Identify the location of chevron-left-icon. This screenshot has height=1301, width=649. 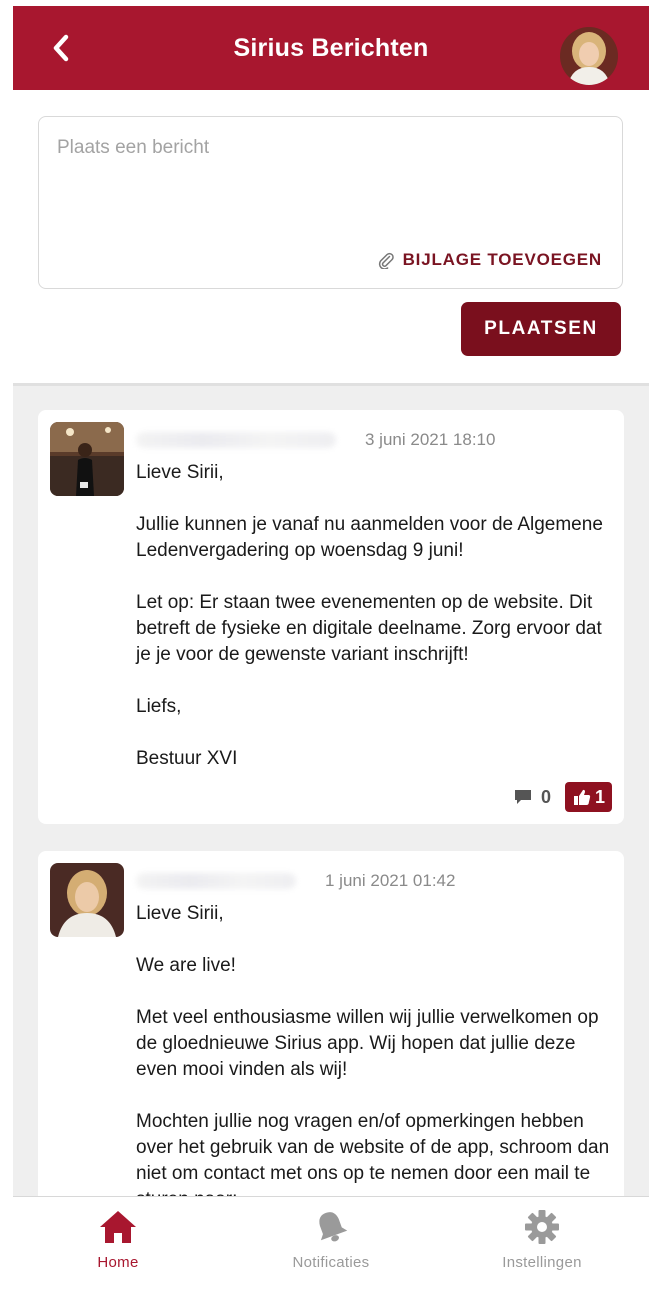
(61, 48).